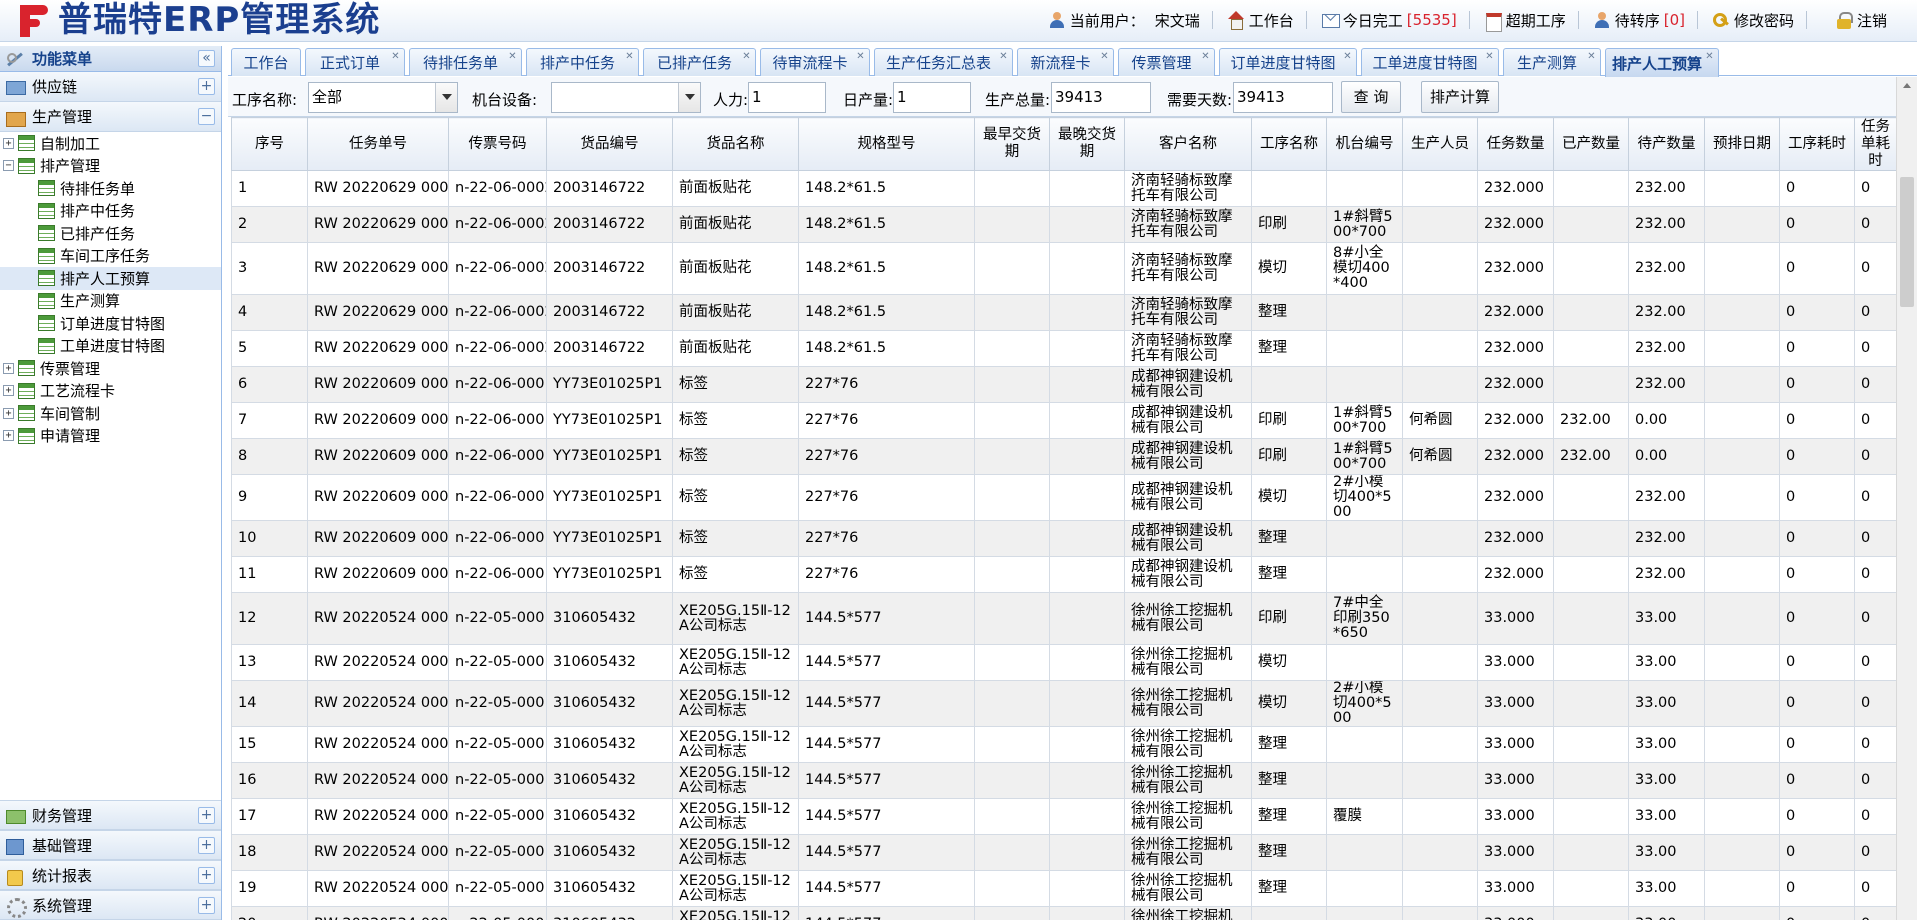 This screenshot has width=1917, height=920. What do you see at coordinates (787, 97) in the screenshot?
I see `manpower-input: 1` at bounding box center [787, 97].